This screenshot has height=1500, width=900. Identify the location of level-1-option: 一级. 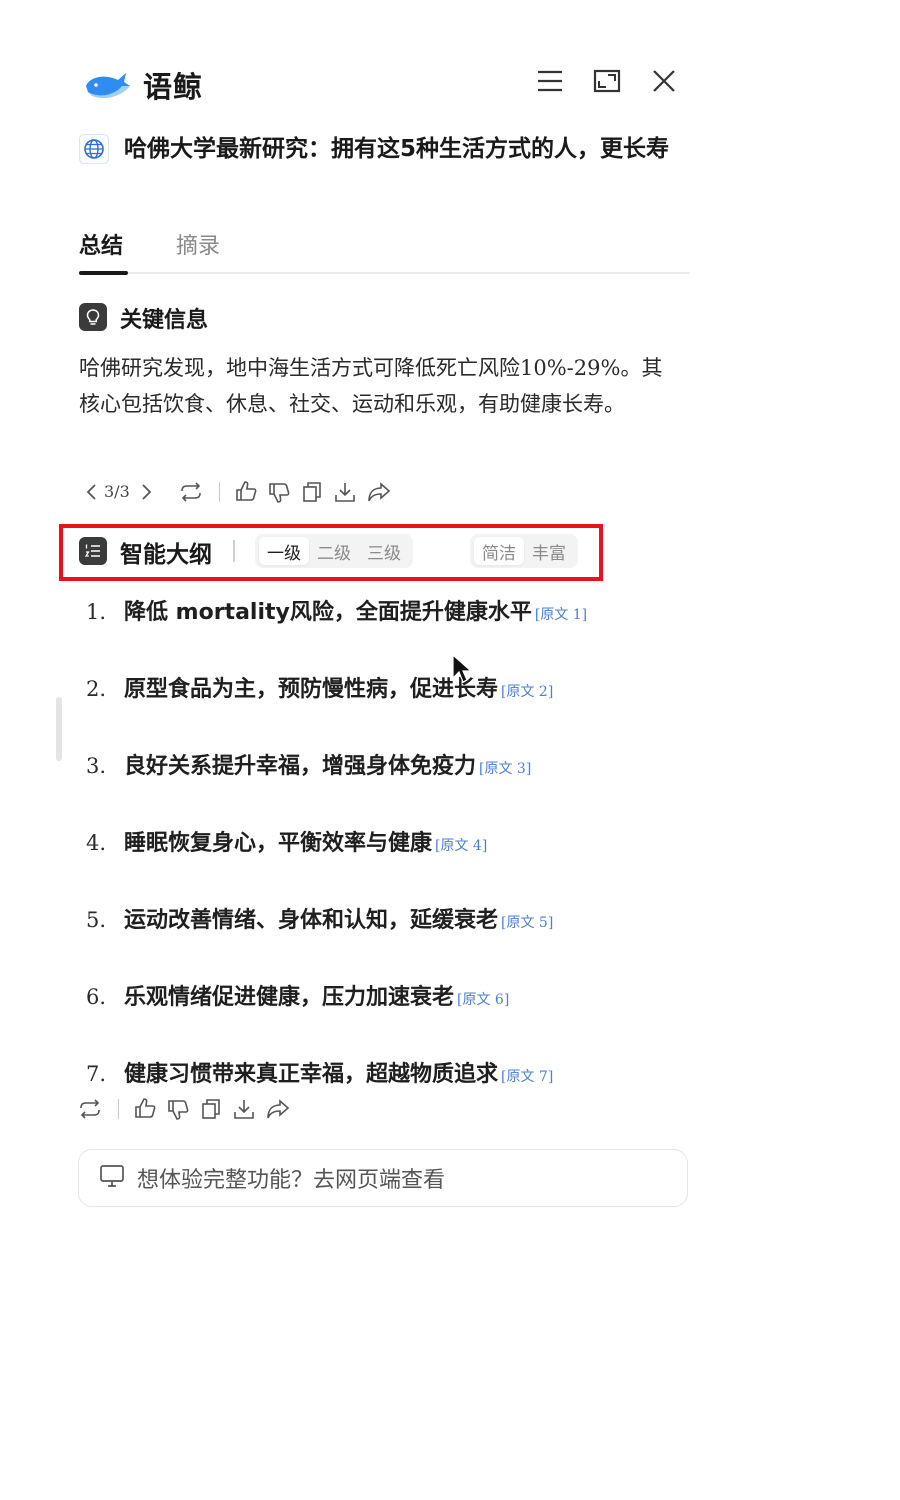
(284, 551).